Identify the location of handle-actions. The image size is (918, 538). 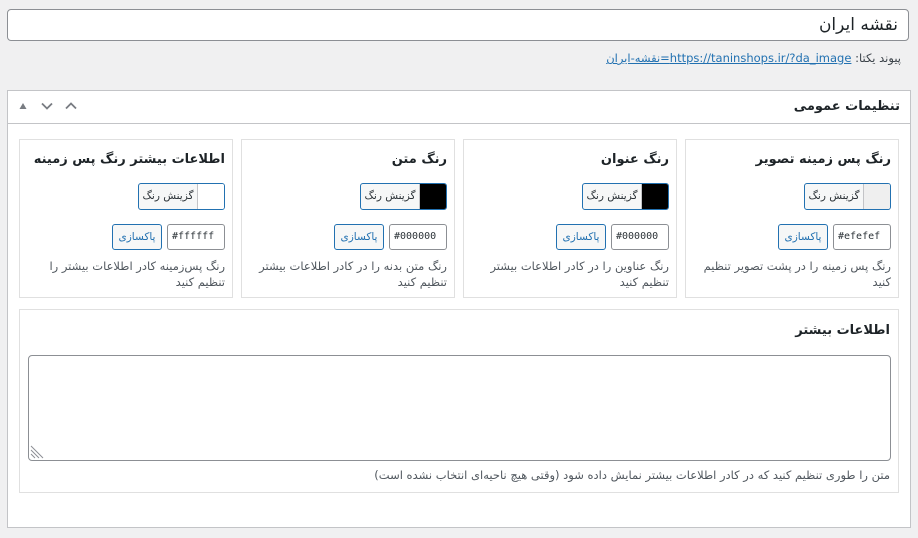
(47, 106).